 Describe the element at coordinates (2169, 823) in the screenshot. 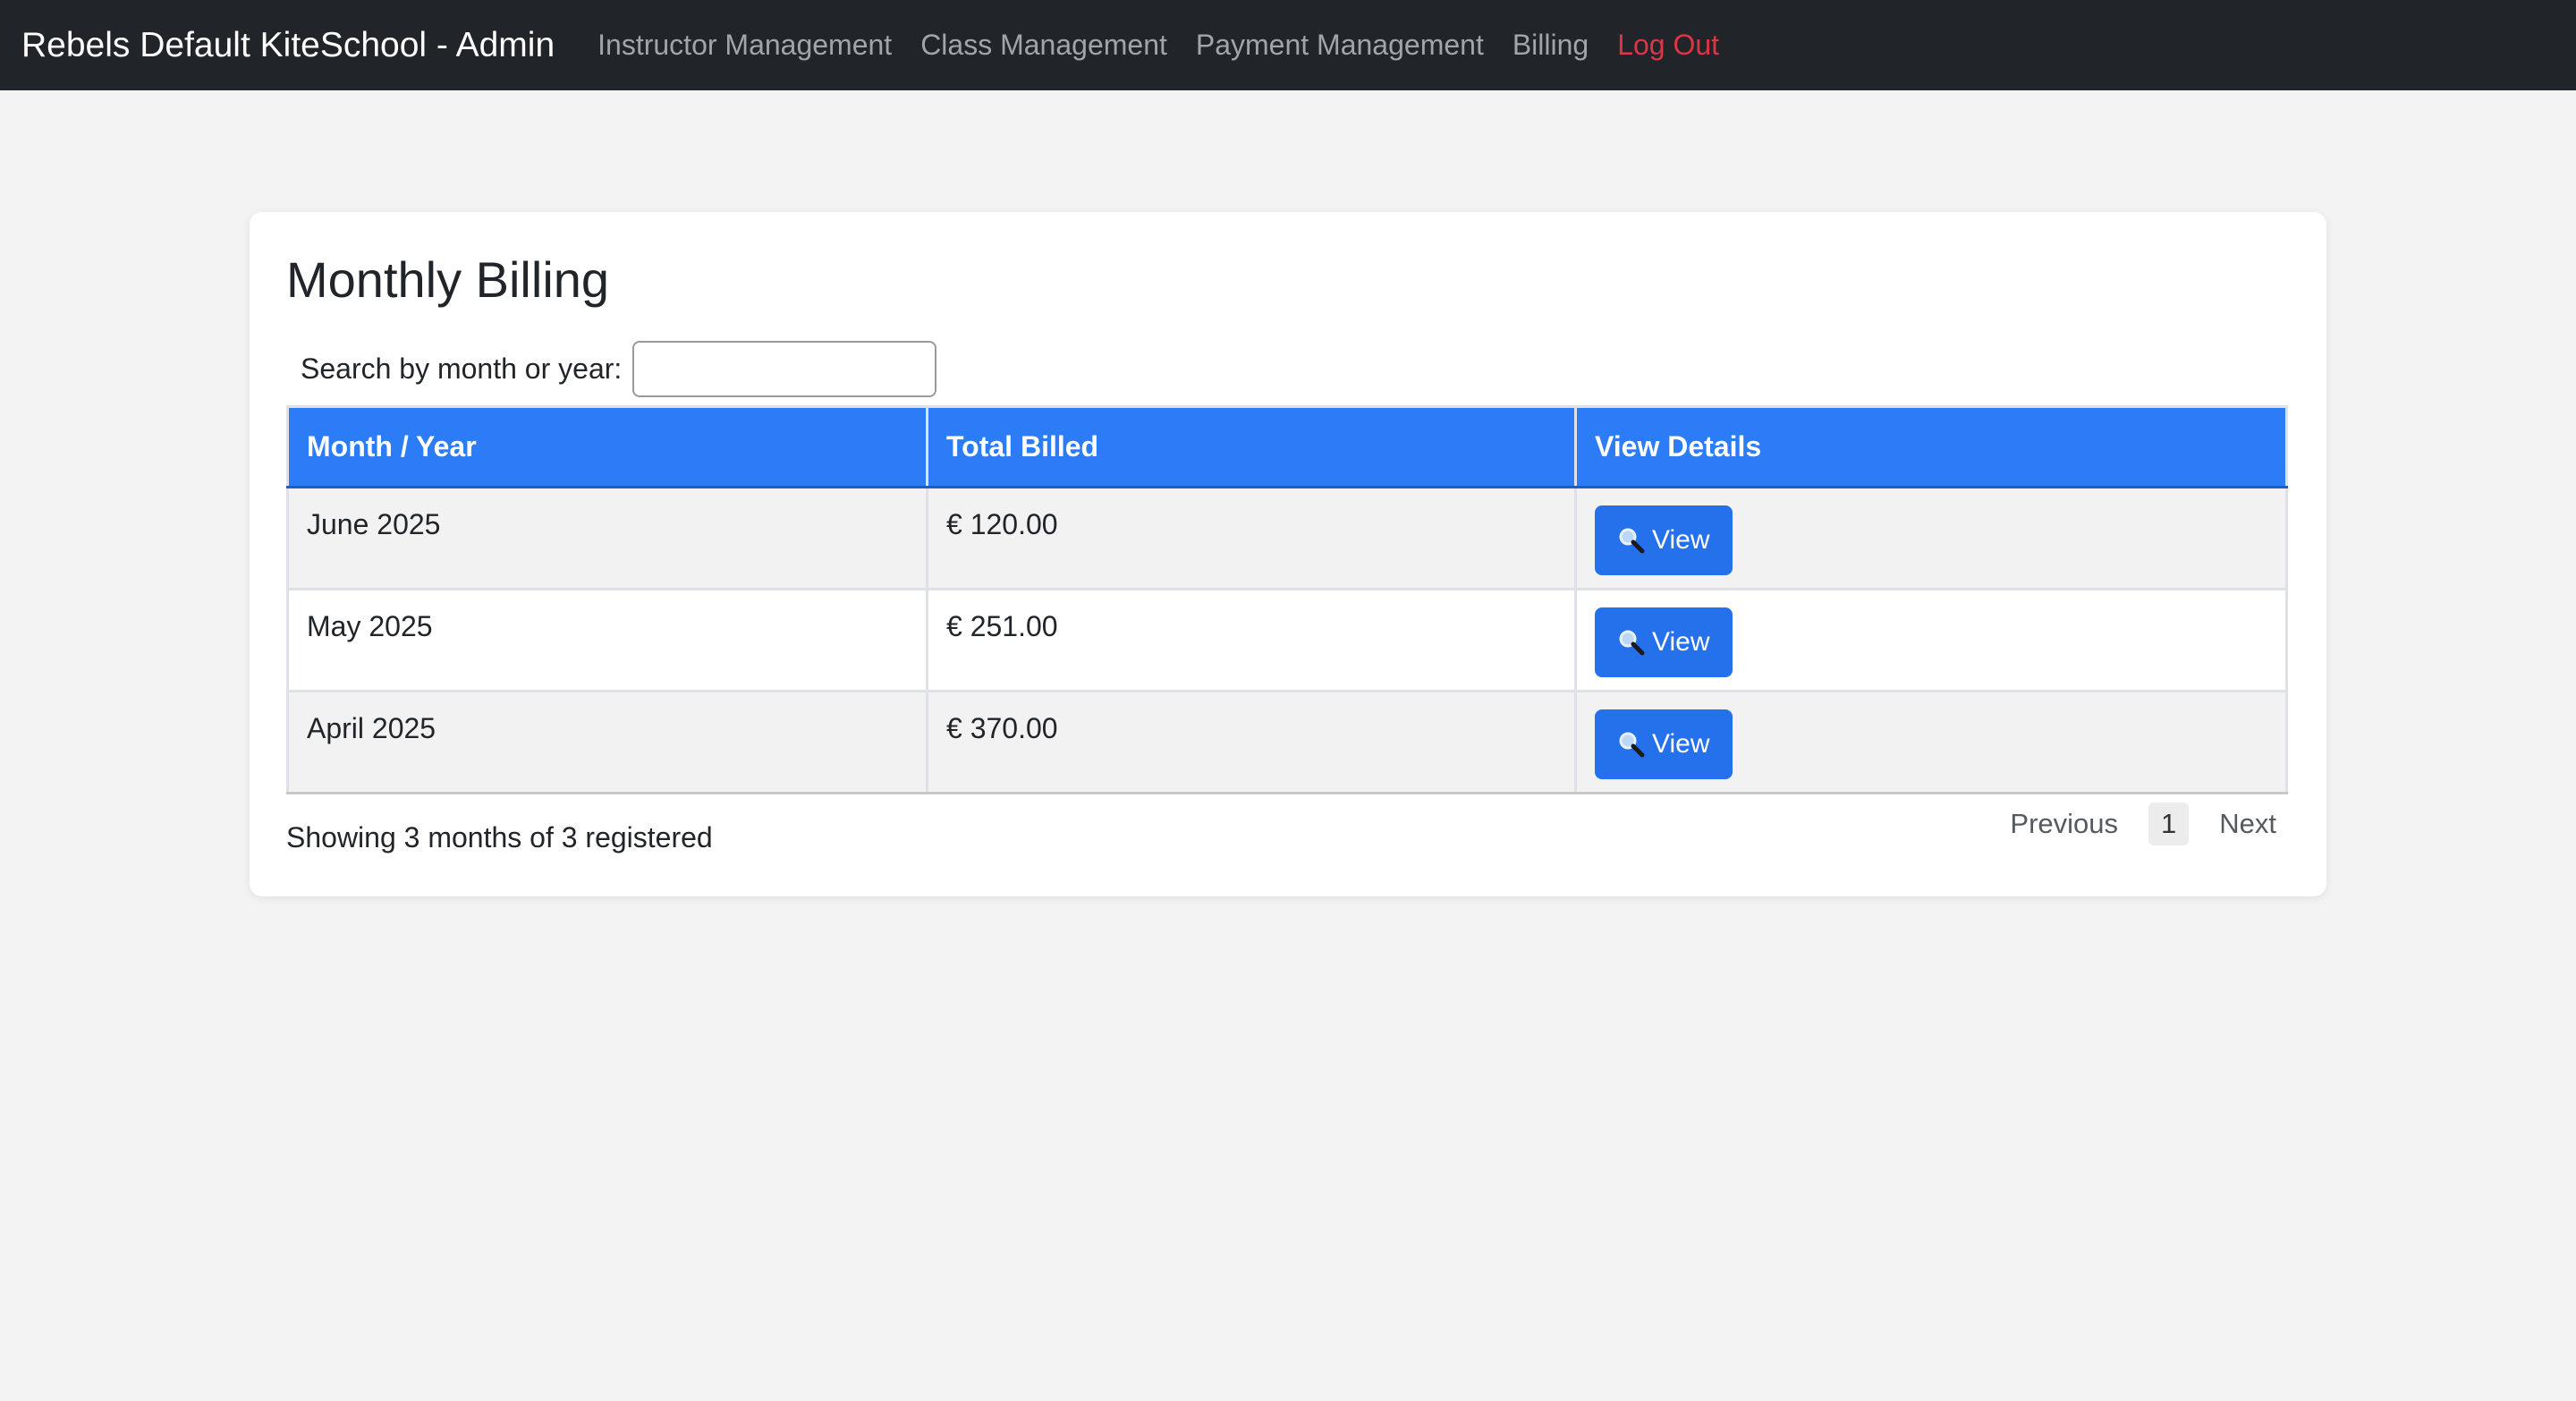

I see `pagination-page-1: 1` at that location.